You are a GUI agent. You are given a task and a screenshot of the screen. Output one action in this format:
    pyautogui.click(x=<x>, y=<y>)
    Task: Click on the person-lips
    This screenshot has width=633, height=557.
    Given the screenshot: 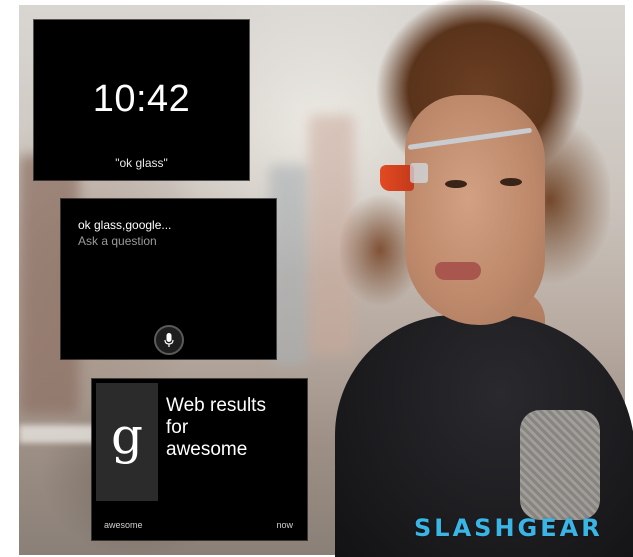 What is the action you would take?
    pyautogui.click(x=458, y=271)
    